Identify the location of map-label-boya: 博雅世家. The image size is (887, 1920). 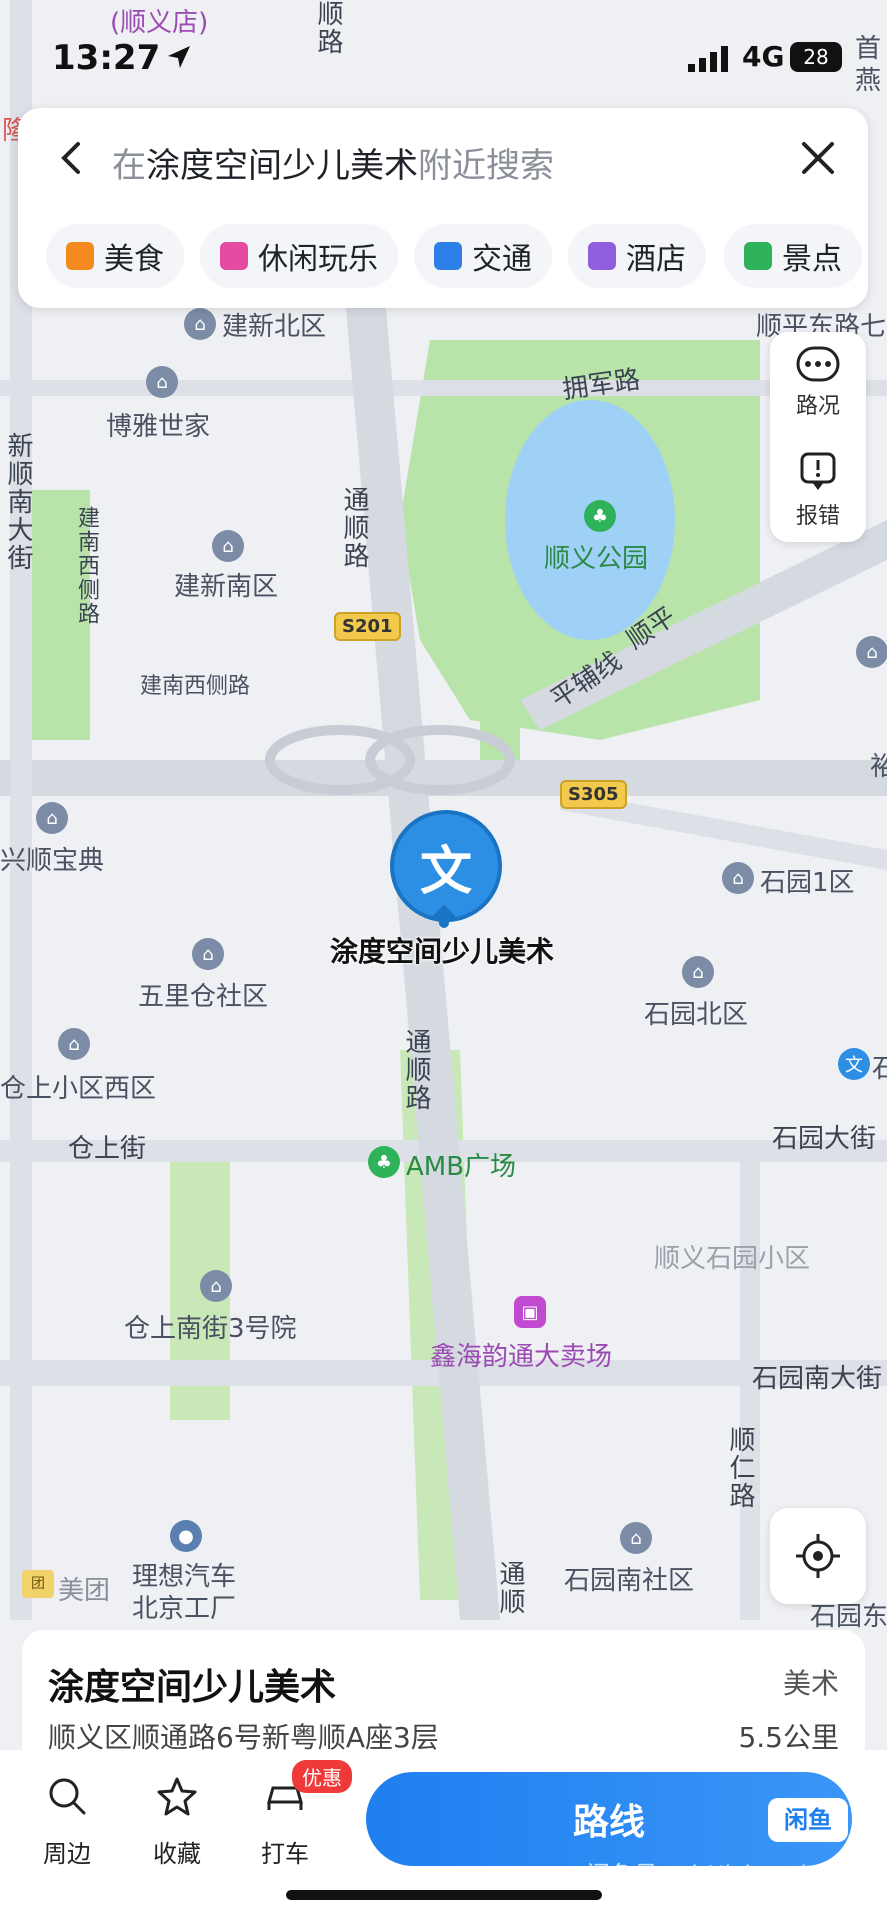
(158, 427).